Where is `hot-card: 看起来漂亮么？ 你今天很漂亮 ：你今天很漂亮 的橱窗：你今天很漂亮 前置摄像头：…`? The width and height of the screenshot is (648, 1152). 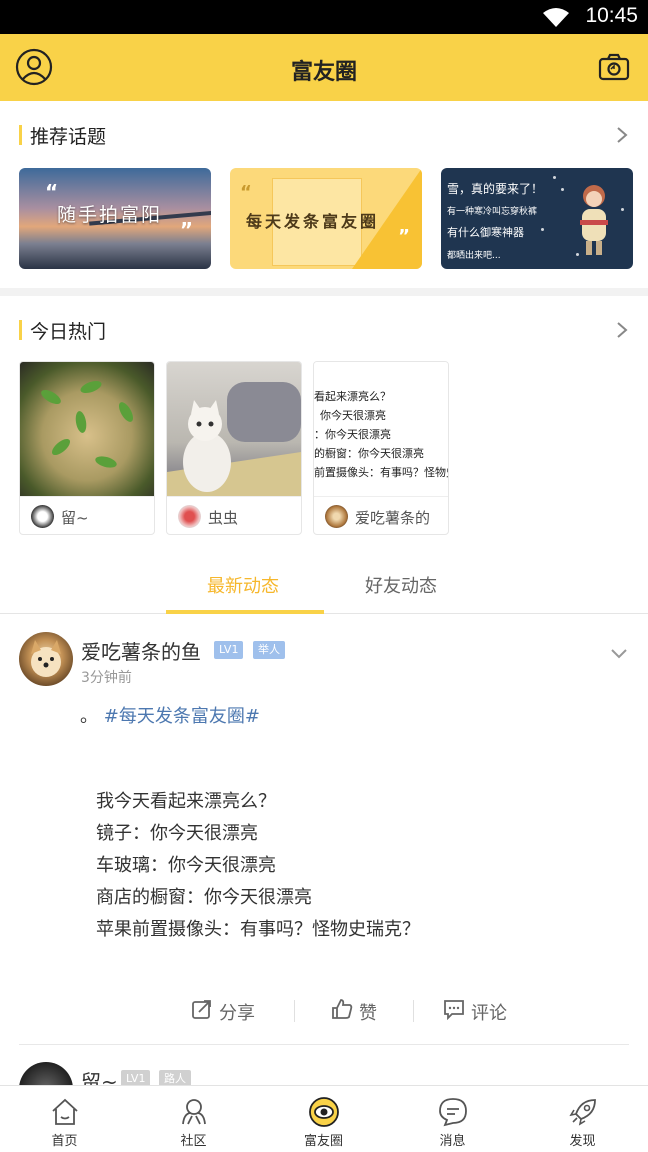 hot-card: 看起来漂亮么？ 你今天很漂亮 ：你今天很漂亮 的橱窗：你今天很漂亮 前置摄像头：… is located at coordinates (381, 448).